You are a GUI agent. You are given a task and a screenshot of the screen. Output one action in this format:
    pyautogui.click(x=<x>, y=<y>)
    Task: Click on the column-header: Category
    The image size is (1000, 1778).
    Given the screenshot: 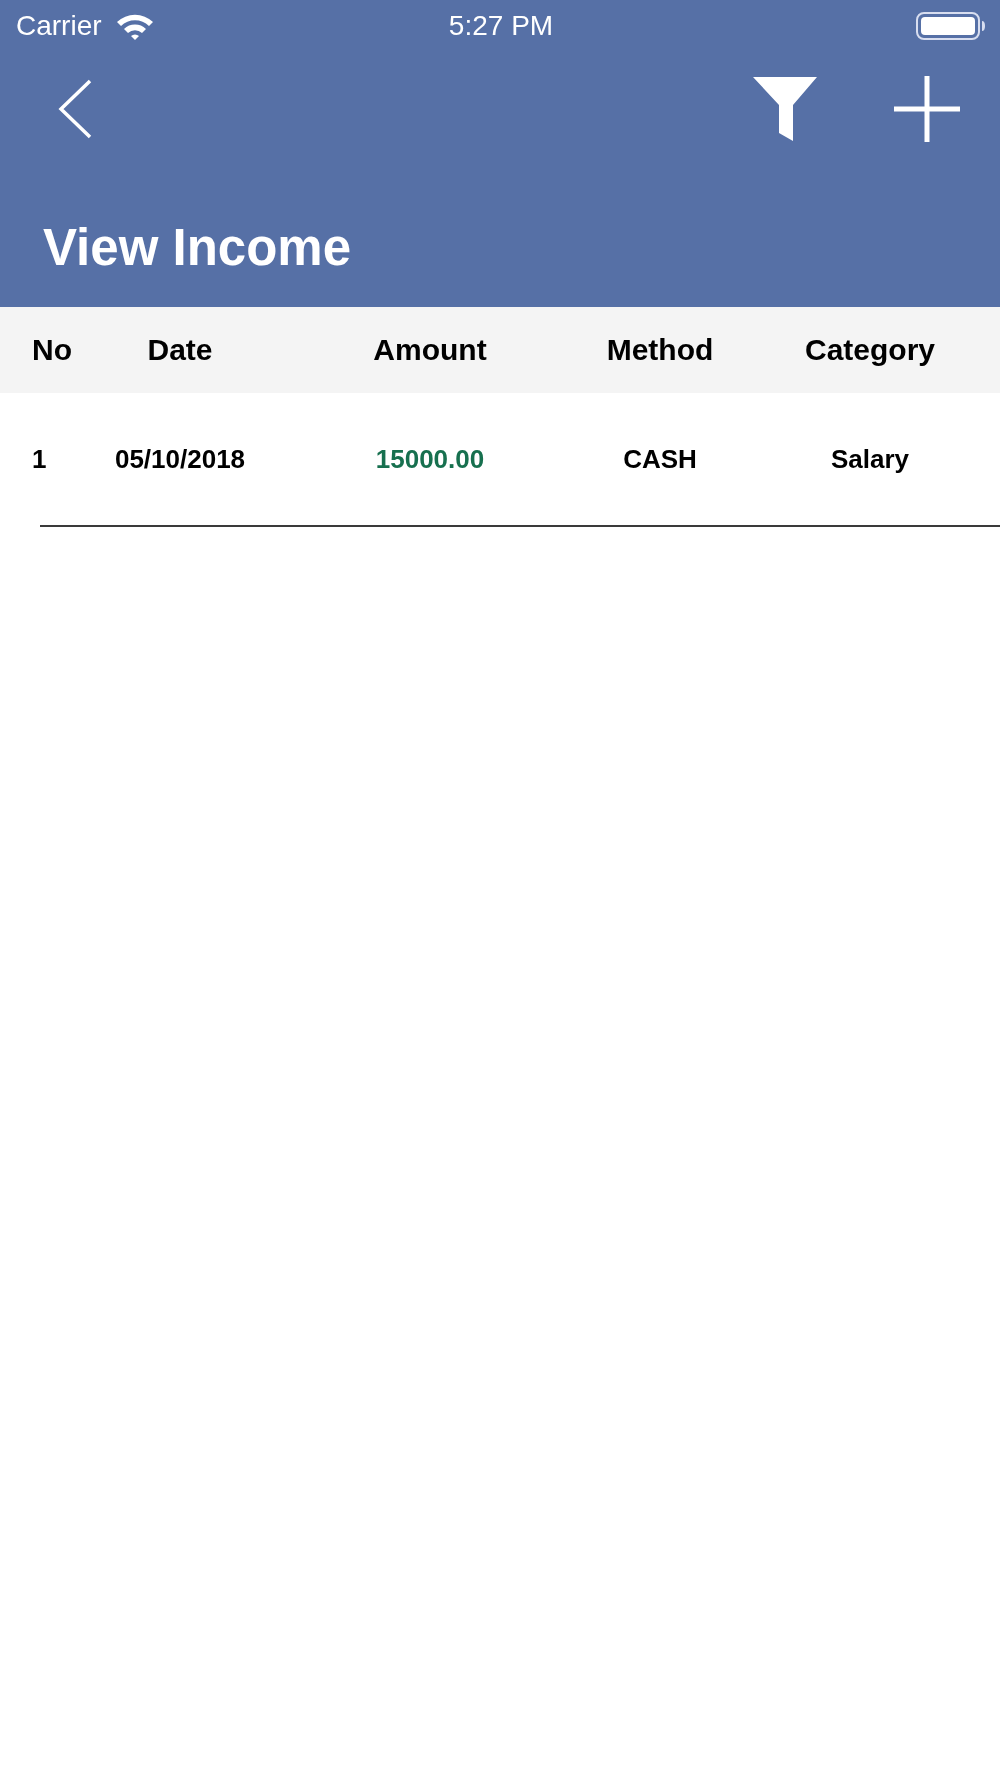 What is the action you would take?
    pyautogui.click(x=869, y=350)
    